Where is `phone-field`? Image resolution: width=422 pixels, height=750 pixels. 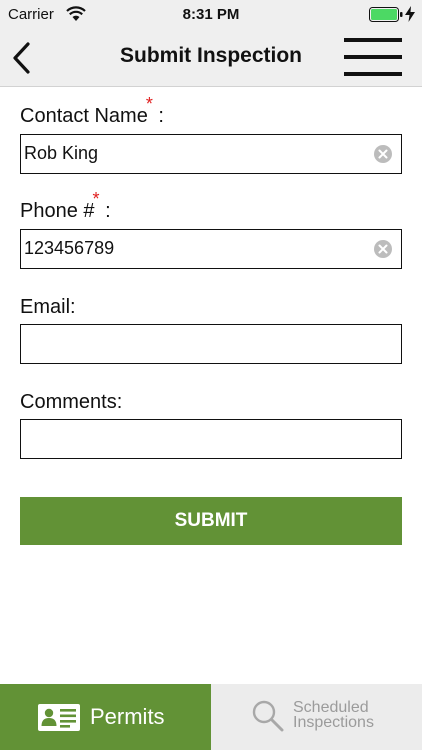 phone-field is located at coordinates (211, 249).